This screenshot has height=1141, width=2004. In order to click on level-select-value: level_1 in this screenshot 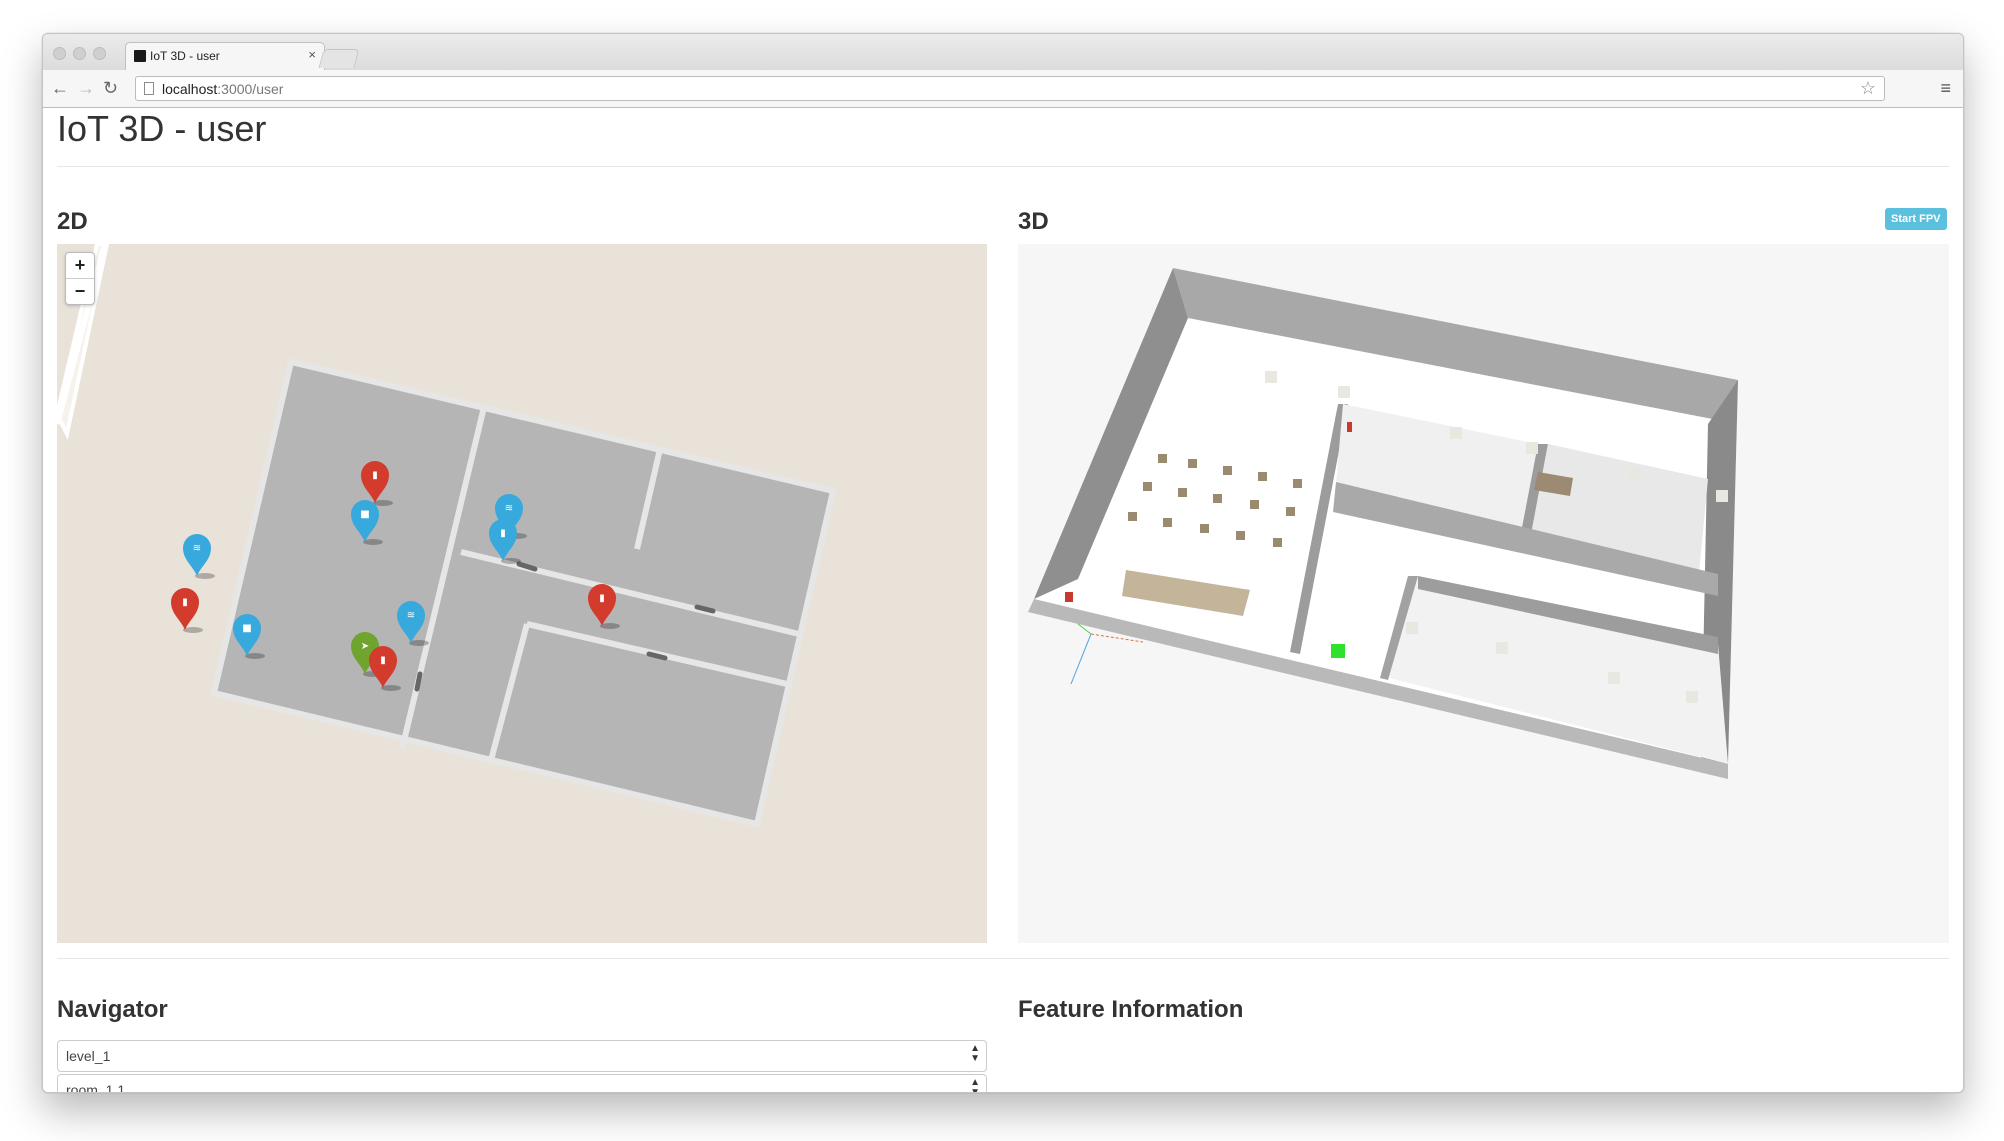, I will do `click(88, 1056)`.